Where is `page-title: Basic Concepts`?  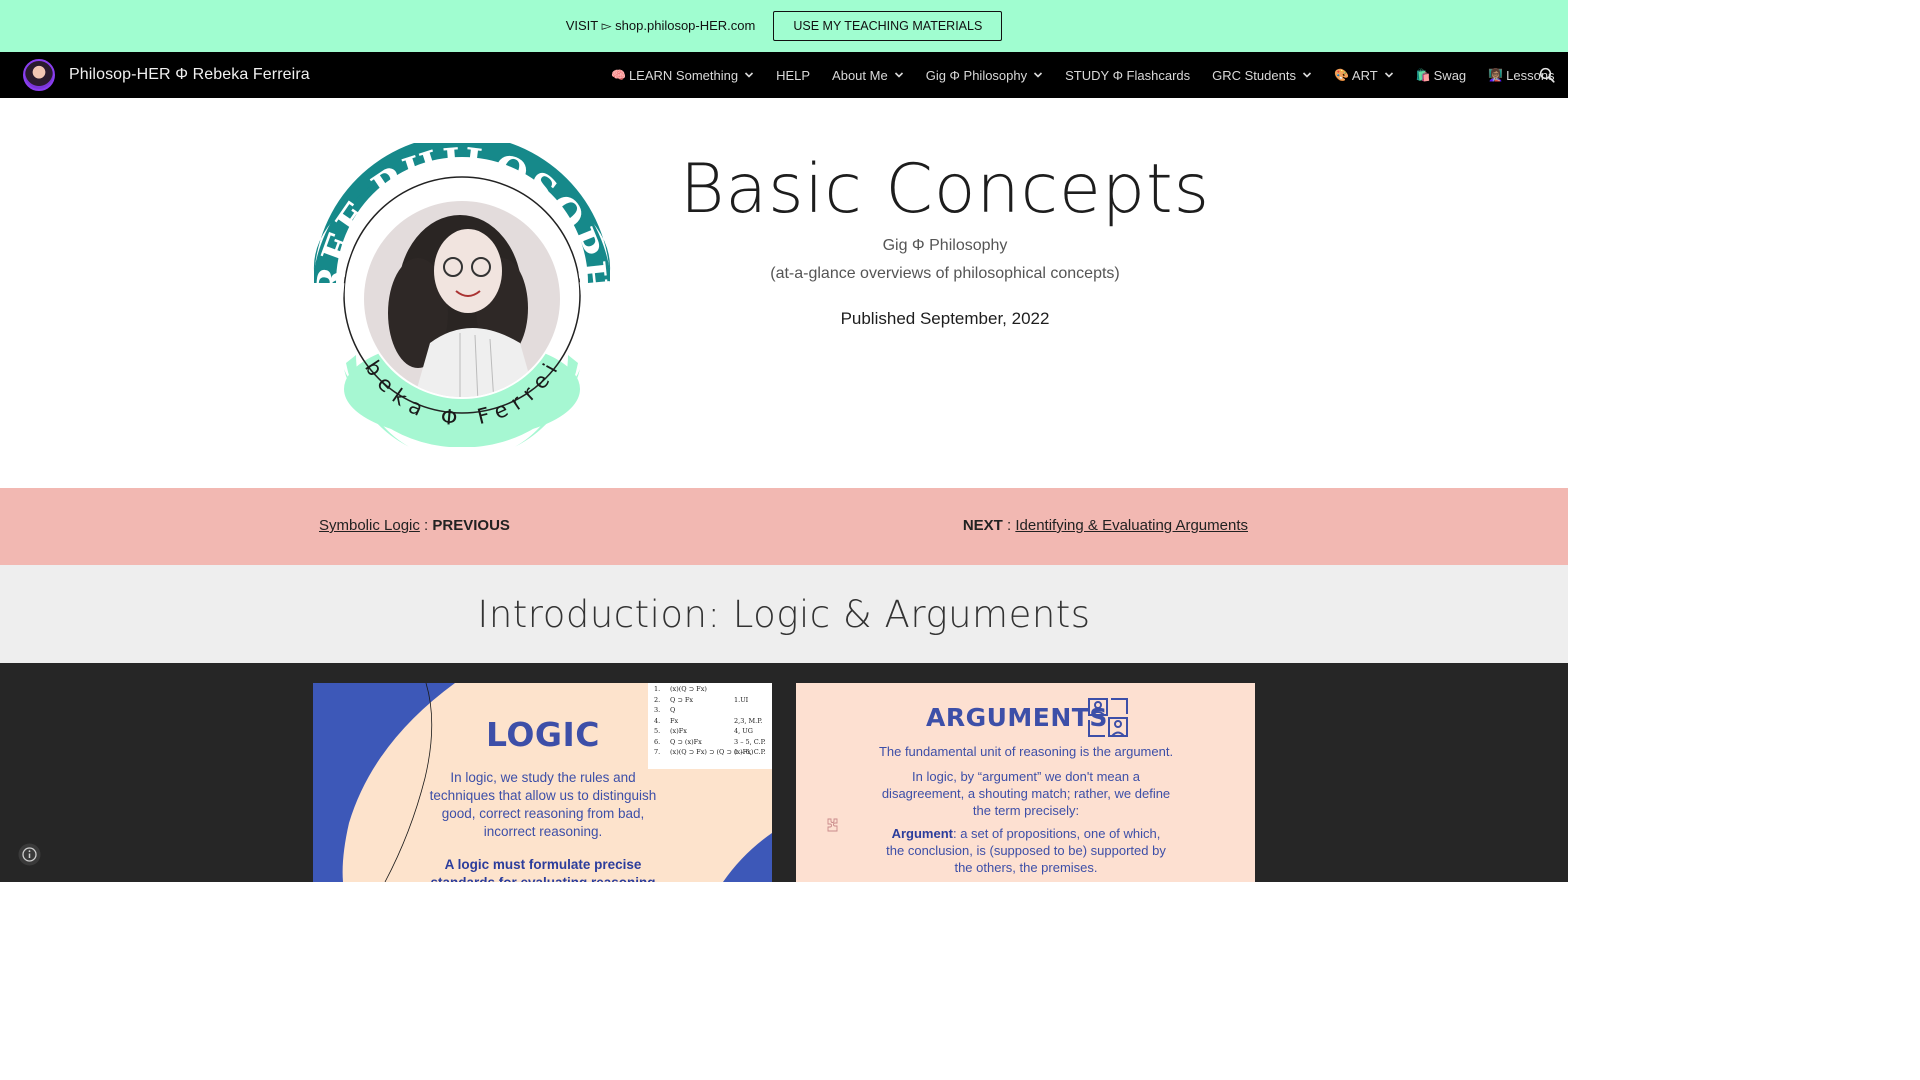 page-title: Basic Concepts is located at coordinates (945, 189).